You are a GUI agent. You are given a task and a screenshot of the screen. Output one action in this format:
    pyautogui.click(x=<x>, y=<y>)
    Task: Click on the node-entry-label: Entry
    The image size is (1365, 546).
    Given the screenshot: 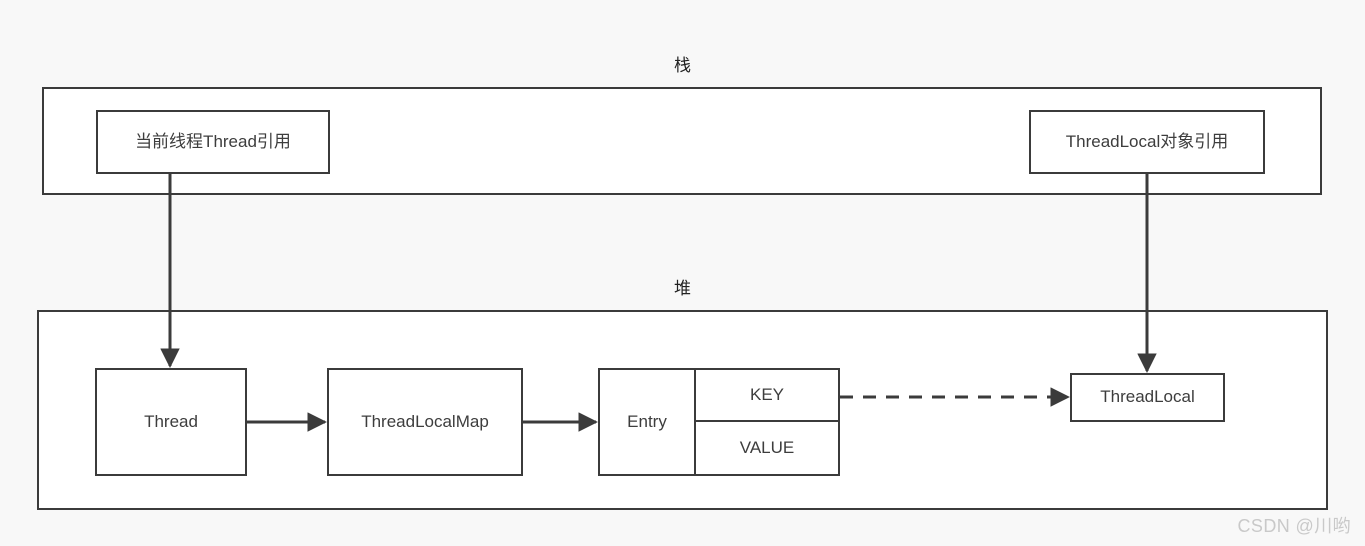 What is the action you would take?
    pyautogui.click(x=647, y=421)
    